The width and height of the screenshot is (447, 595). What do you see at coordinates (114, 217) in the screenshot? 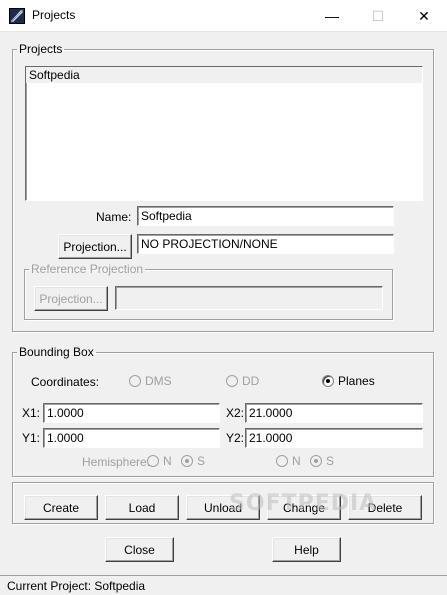
I see `name-label: Name:` at bounding box center [114, 217].